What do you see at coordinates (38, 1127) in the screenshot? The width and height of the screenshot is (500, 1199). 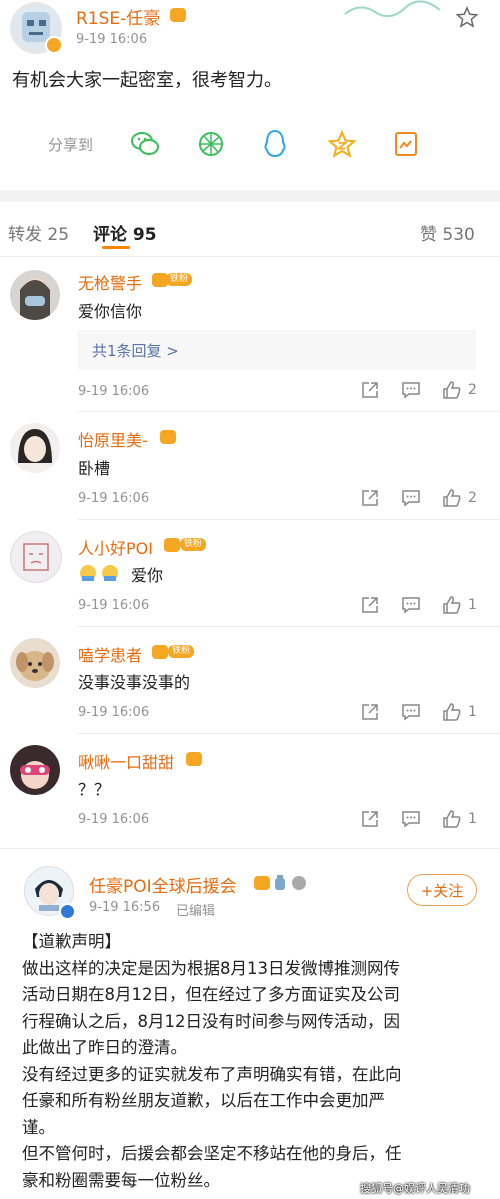 I see `statement-line: 谨。` at bounding box center [38, 1127].